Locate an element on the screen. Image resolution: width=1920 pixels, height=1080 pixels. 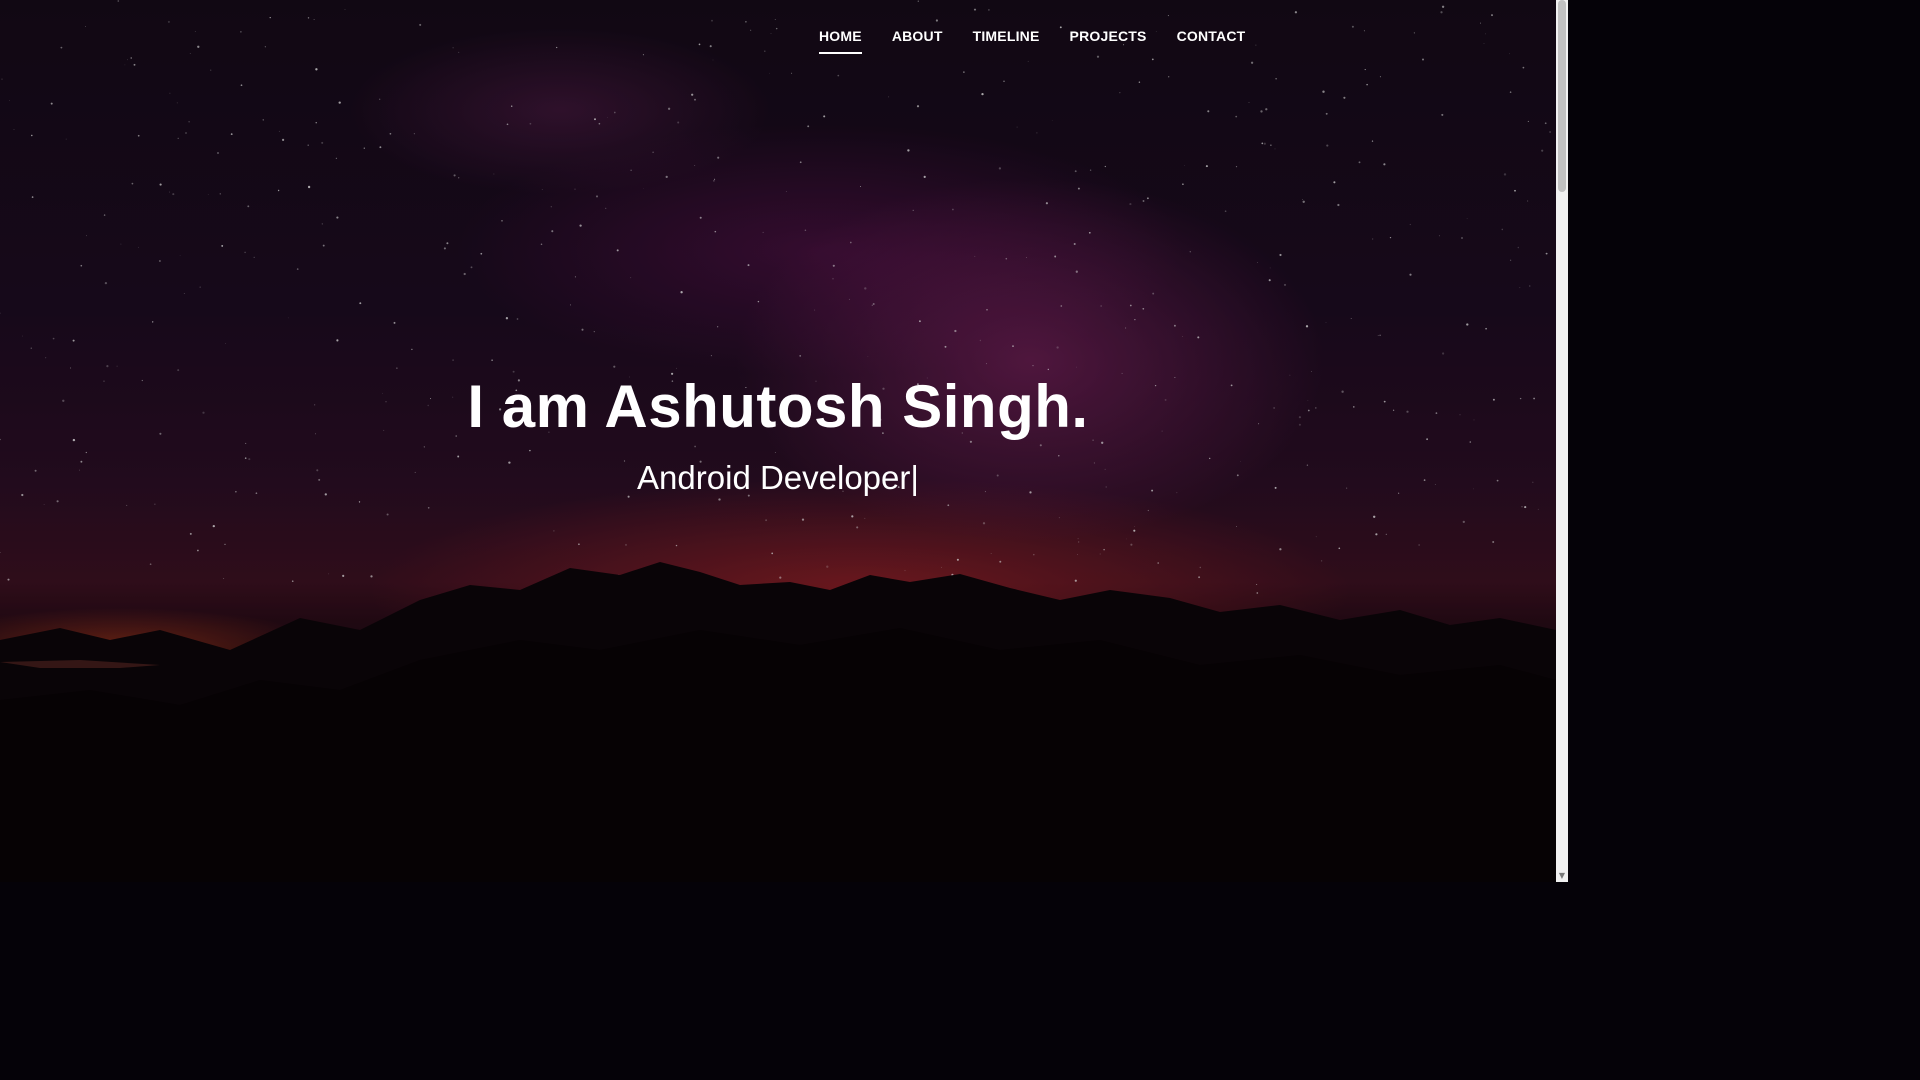
hero-subtitle: Android Developer| is located at coordinates (778, 477).